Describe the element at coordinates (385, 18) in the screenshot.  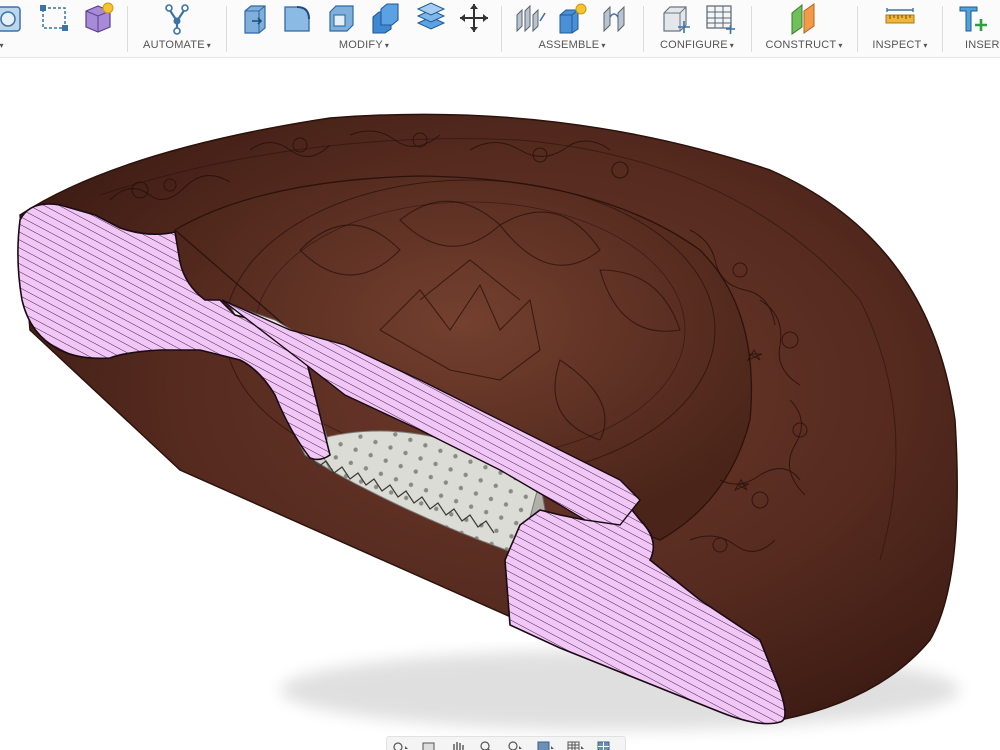
I see `combine-icon` at that location.